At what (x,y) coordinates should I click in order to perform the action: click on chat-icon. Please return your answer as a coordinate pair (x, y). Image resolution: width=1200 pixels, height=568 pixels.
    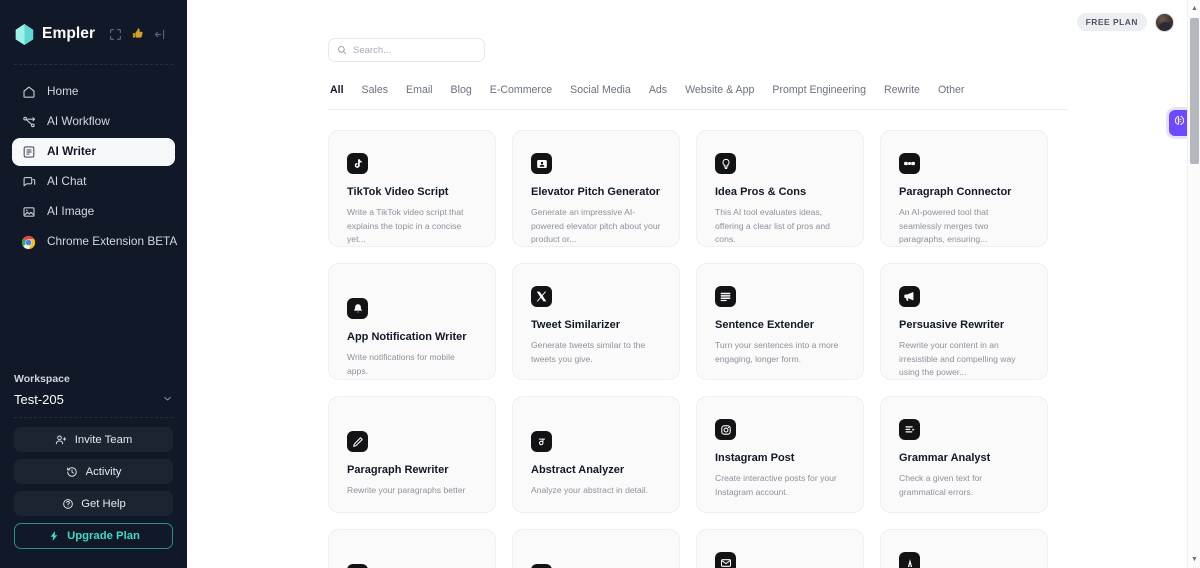
    Looking at the image, I should click on (28, 182).